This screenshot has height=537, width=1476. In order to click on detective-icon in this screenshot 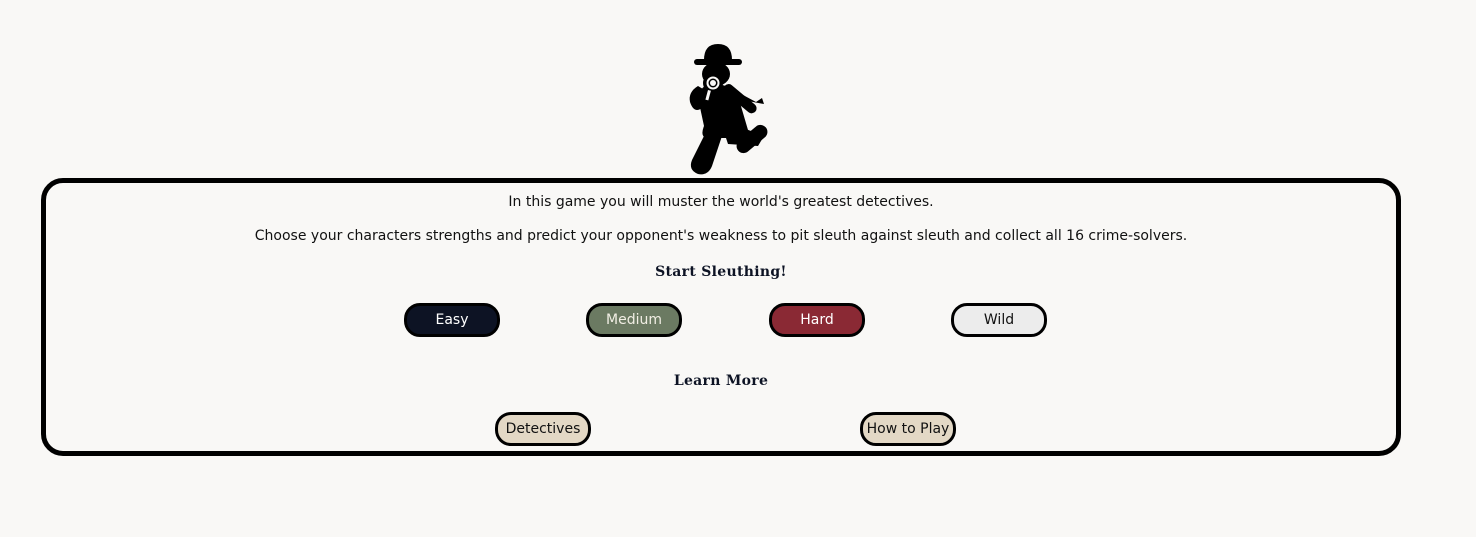, I will do `click(728, 109)`.